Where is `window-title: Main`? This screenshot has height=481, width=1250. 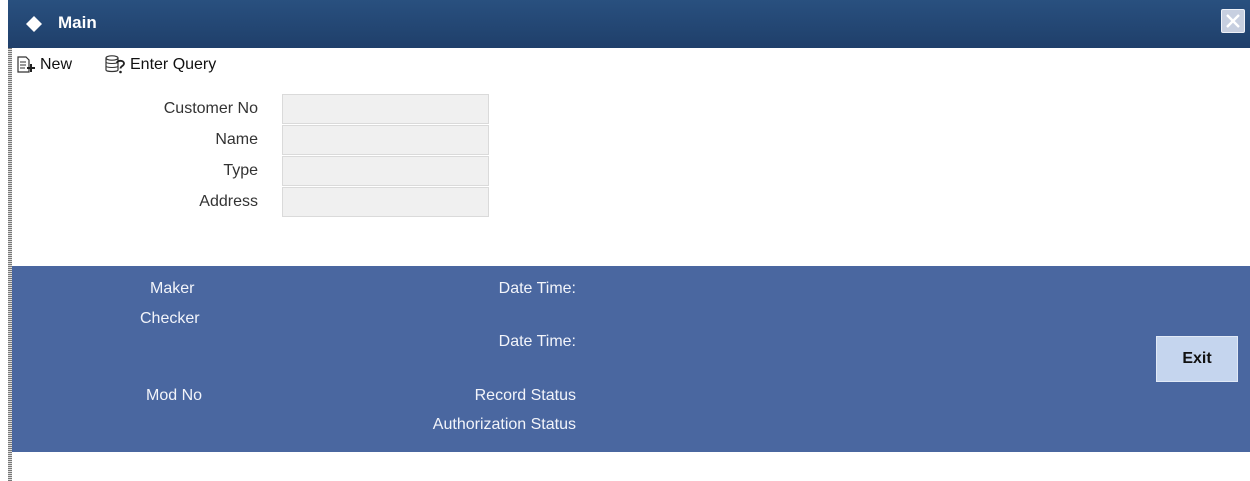
window-title: Main is located at coordinates (77, 22).